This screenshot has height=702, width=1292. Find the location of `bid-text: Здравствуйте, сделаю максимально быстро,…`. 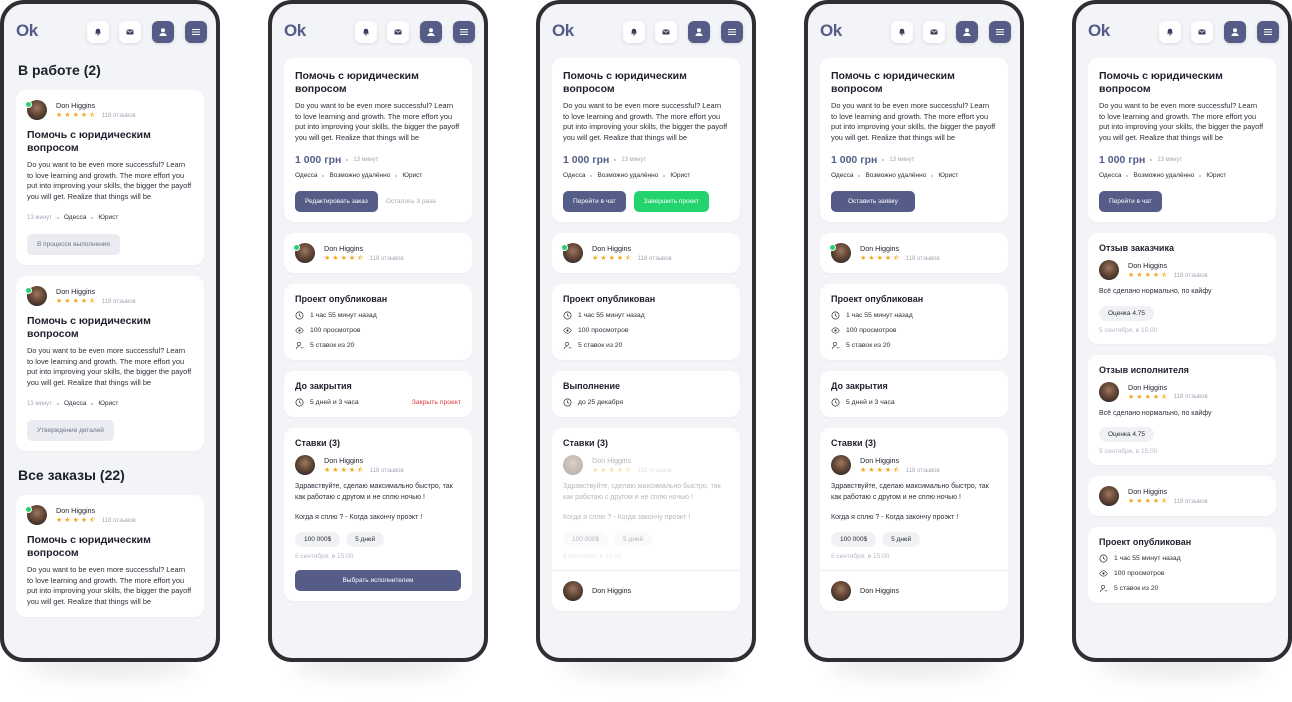

bid-text: Здравствуйте, сделаю максимально быстро,… is located at coordinates (910, 492).